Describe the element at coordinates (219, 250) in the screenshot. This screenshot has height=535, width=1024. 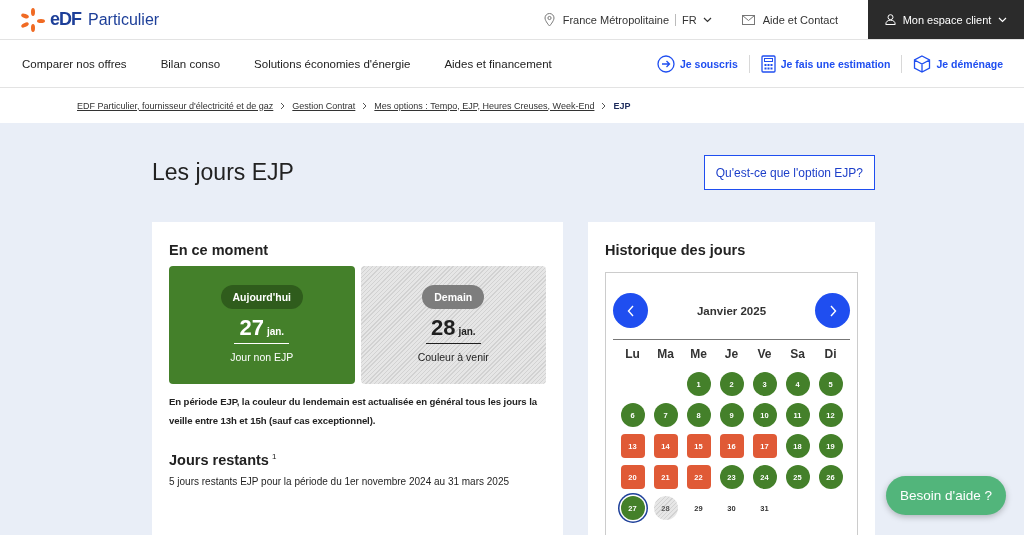
I see `section-heading: En ce moment` at that location.